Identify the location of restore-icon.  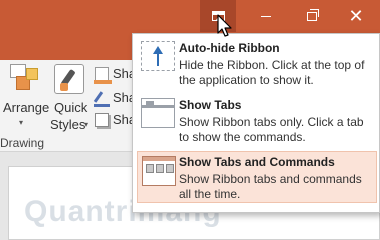
(313, 14).